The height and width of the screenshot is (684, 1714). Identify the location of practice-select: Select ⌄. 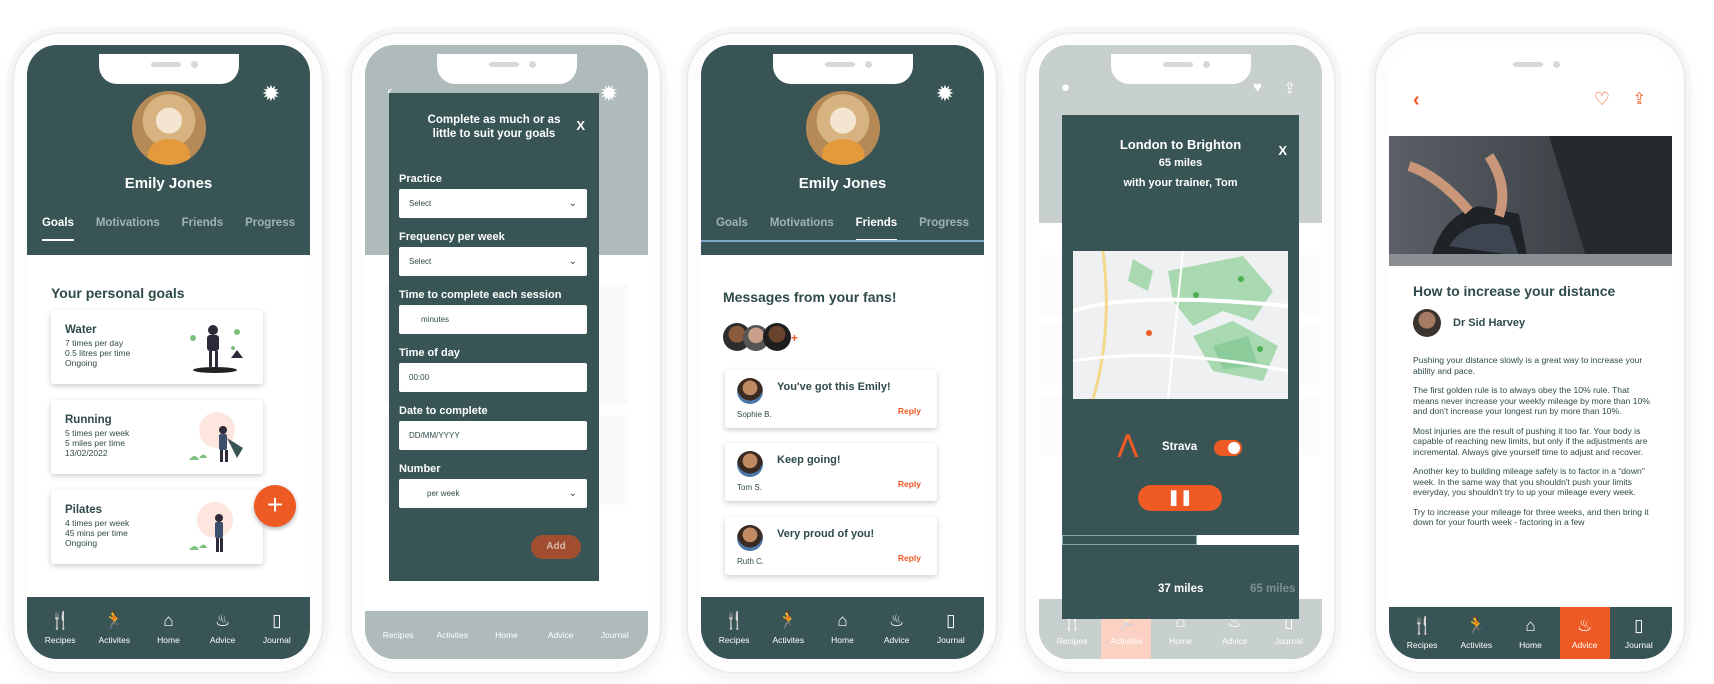
(493, 203).